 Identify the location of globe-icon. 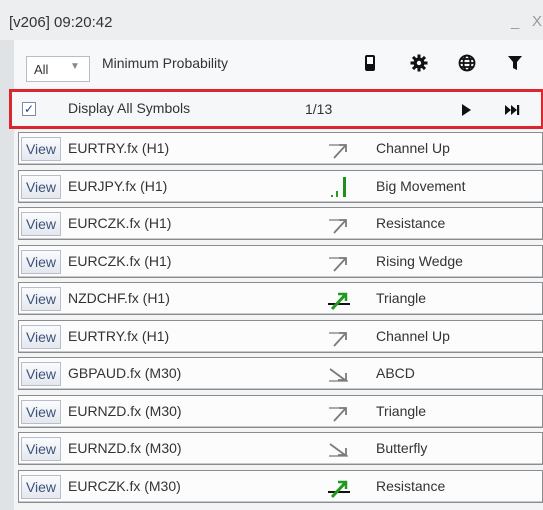
(467, 63).